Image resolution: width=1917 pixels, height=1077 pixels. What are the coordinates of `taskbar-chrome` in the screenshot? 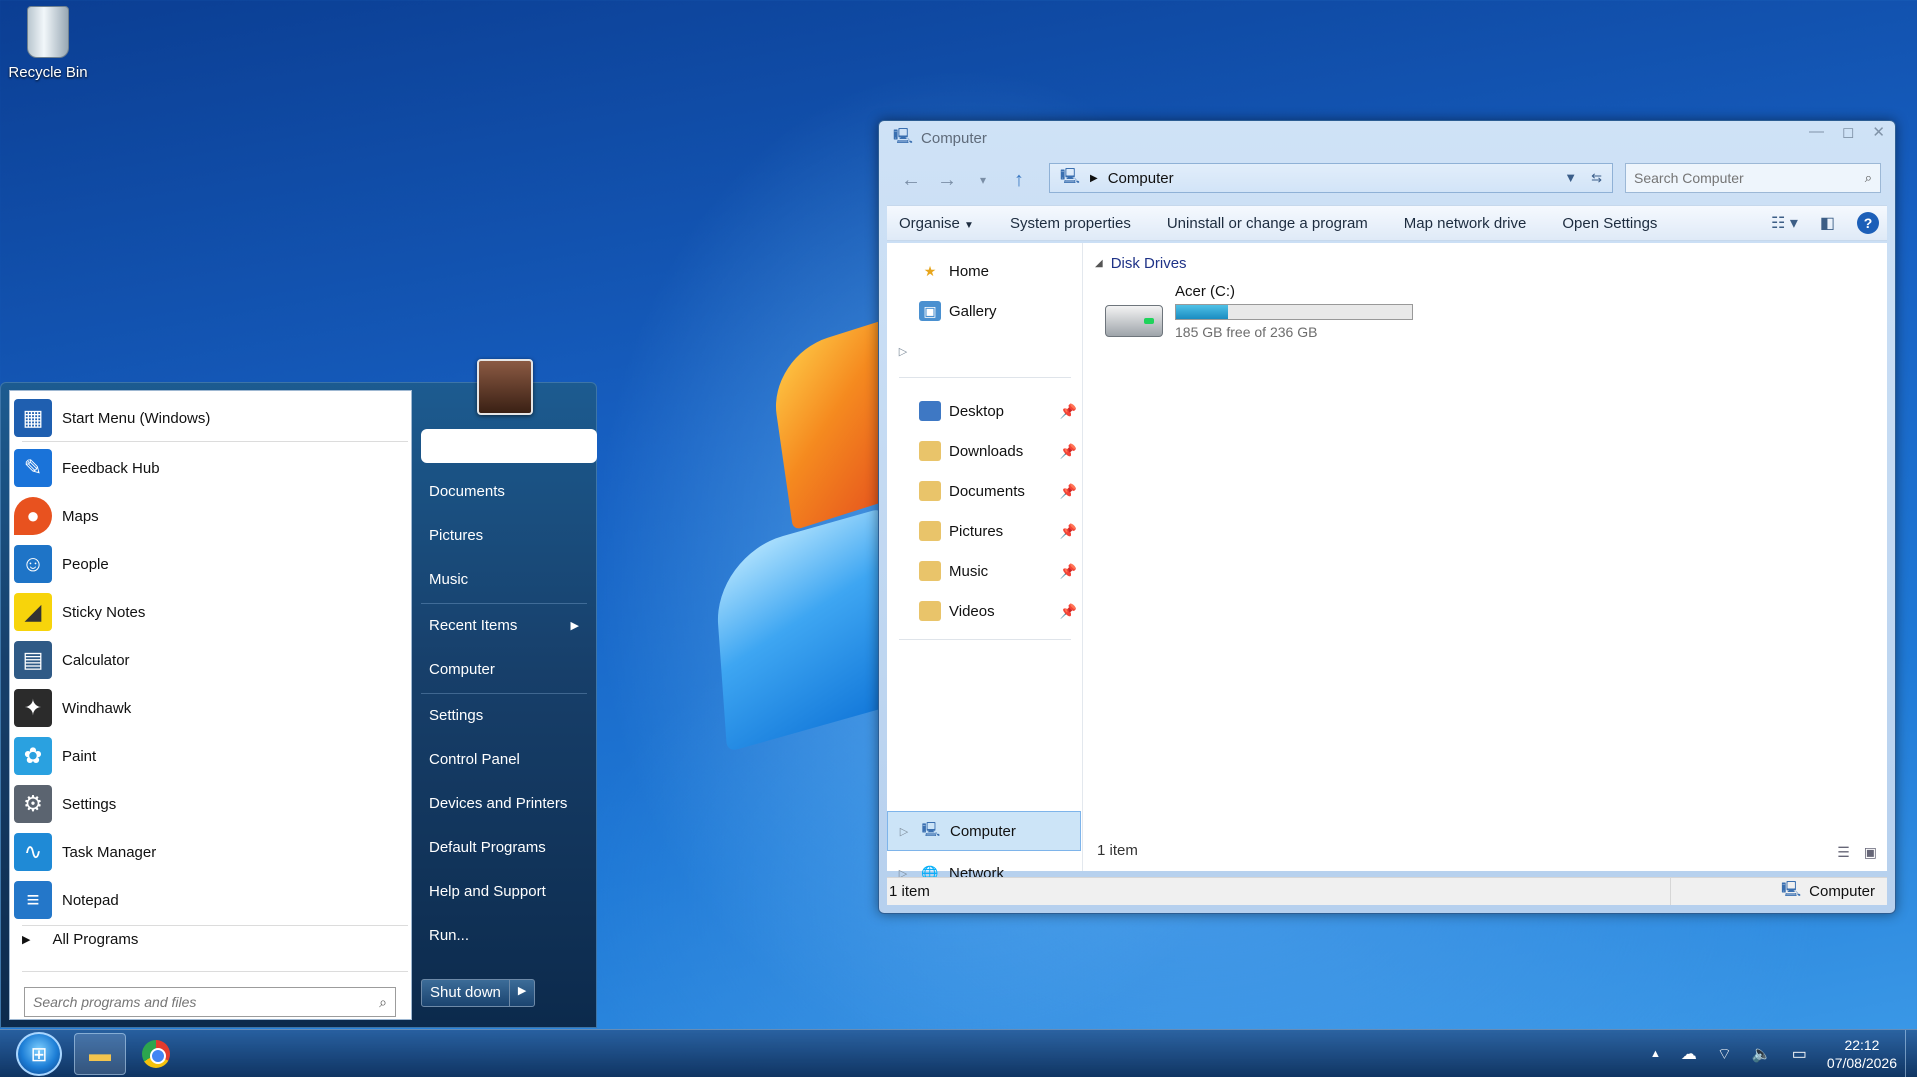 It's located at (156, 1054).